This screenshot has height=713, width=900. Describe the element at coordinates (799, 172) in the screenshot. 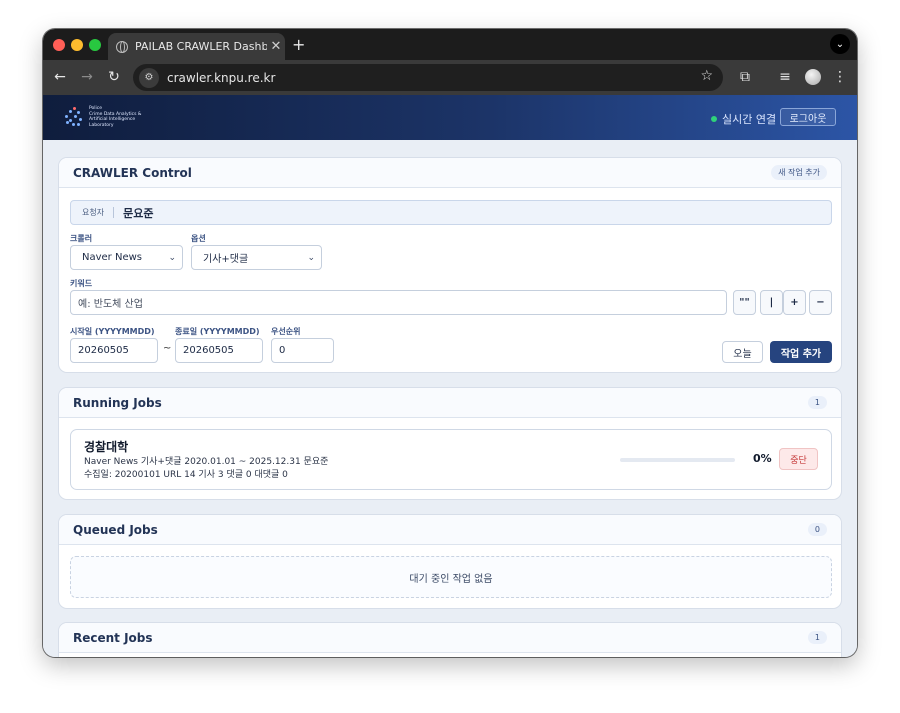

I see `new-task-badge: 새 작업 추가` at that location.